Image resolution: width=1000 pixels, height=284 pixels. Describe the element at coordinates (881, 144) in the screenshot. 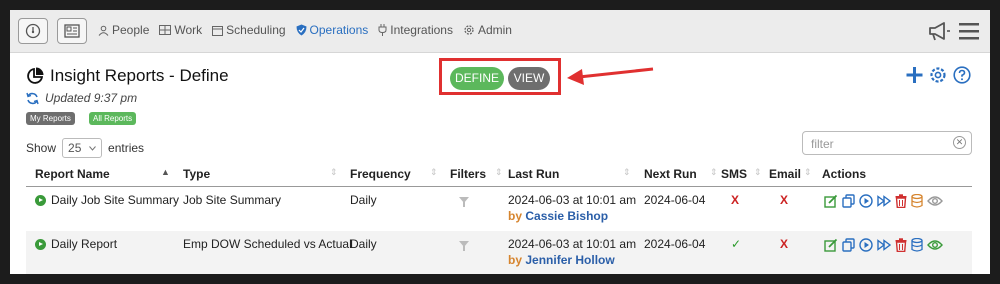

I see `filter-input` at that location.